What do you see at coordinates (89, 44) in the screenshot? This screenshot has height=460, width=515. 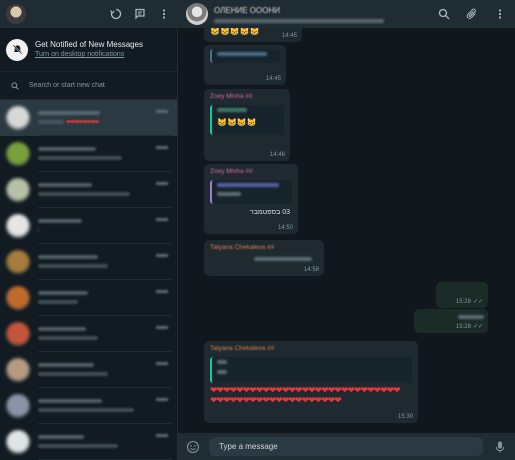 I see `notification-title: Get Notified of New Messages` at bounding box center [89, 44].